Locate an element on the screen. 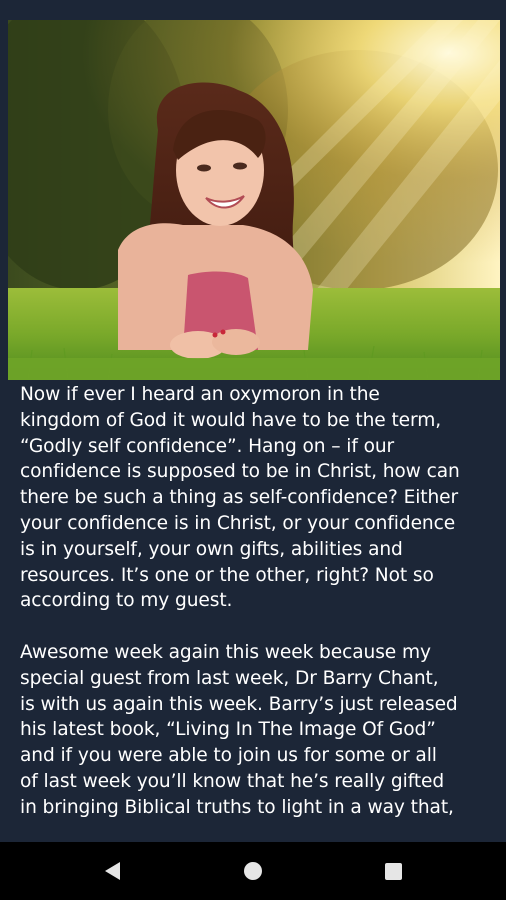 Image resolution: width=506 pixels, height=900 pixels. back-button is located at coordinates (112, 871).